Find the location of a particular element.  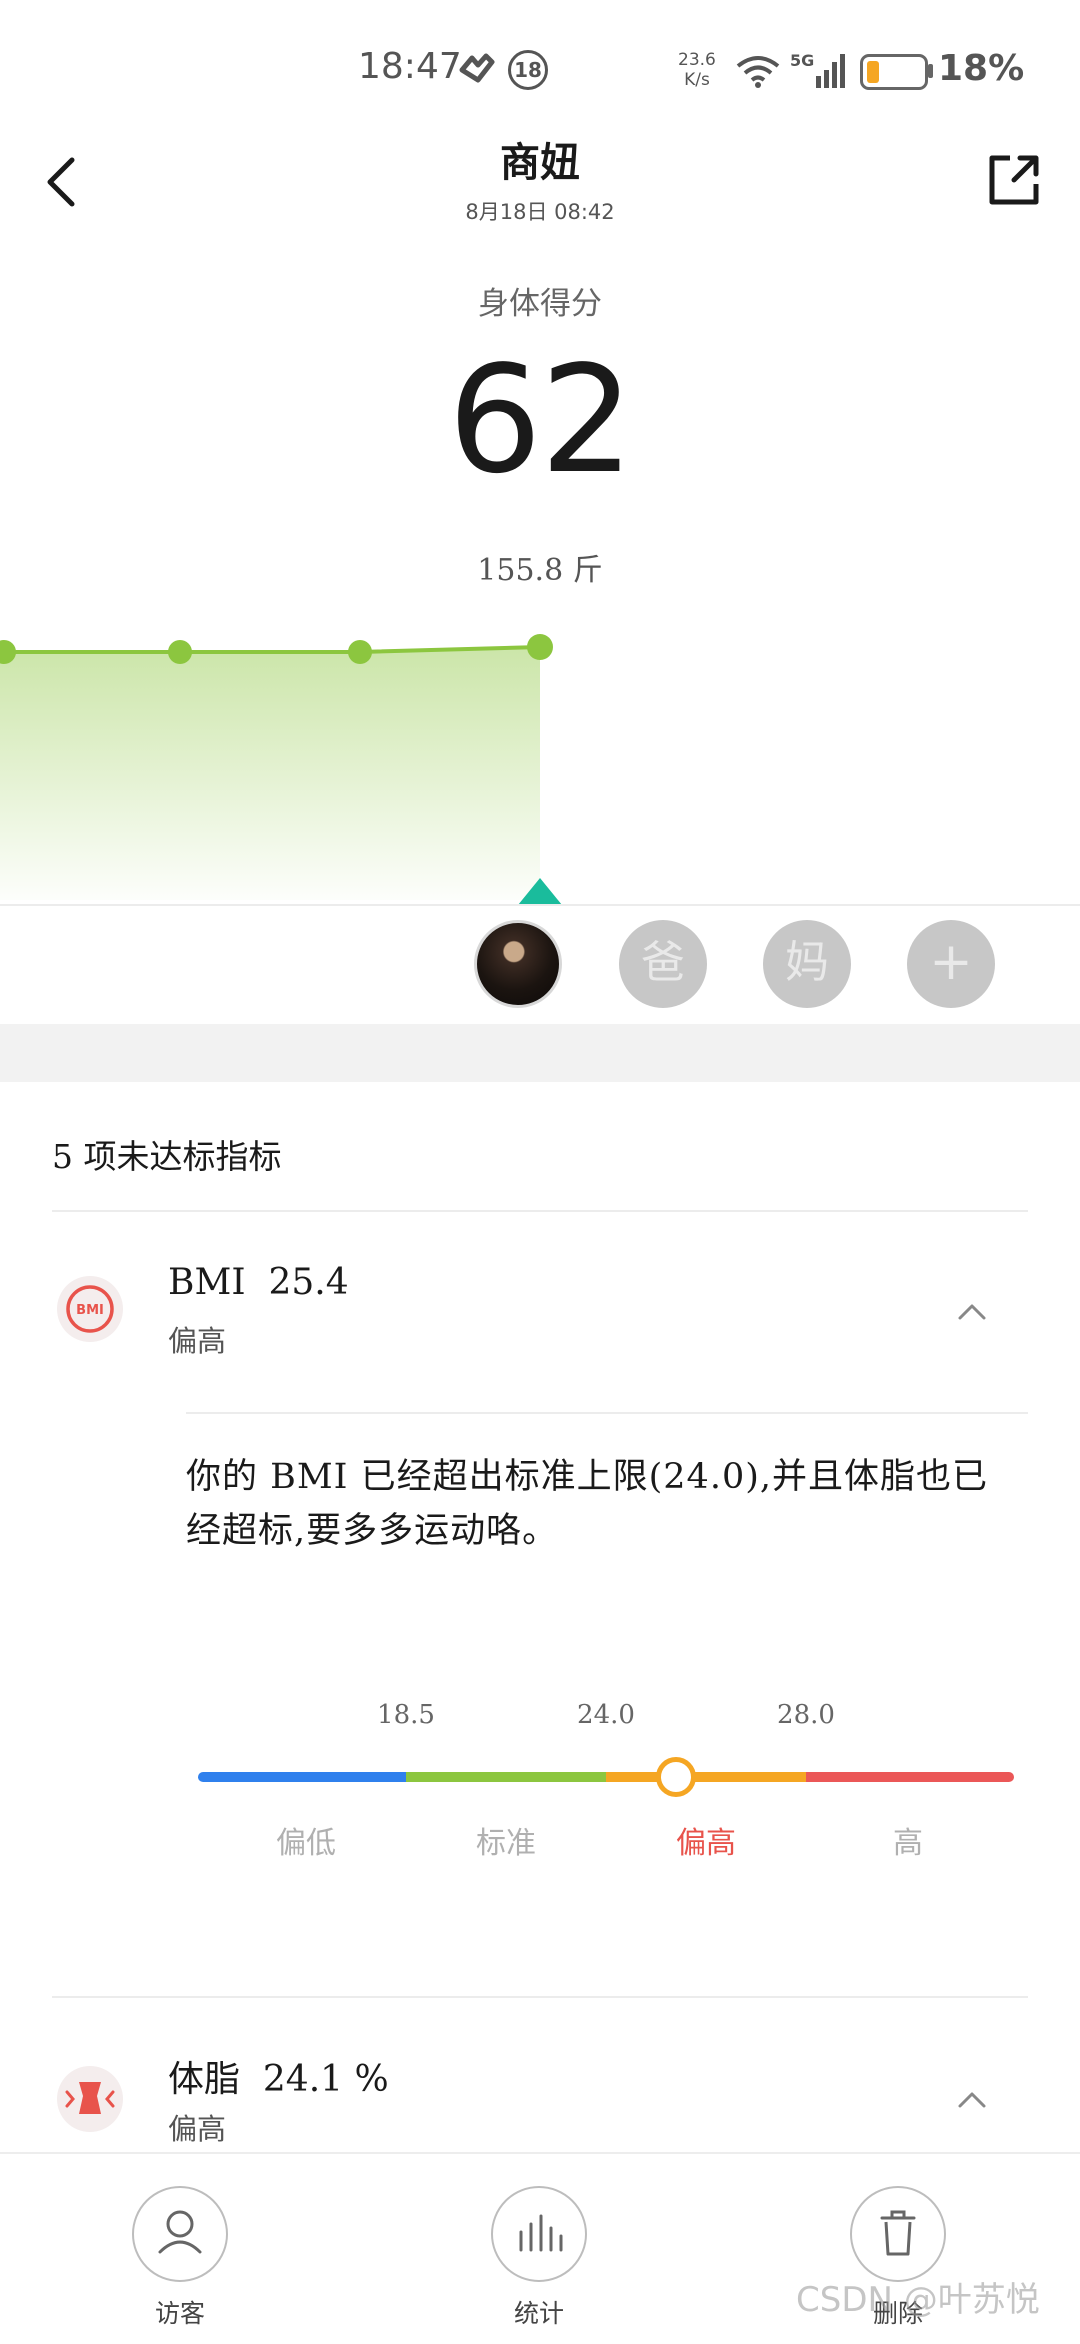

back-button is located at coordinates (64, 182).